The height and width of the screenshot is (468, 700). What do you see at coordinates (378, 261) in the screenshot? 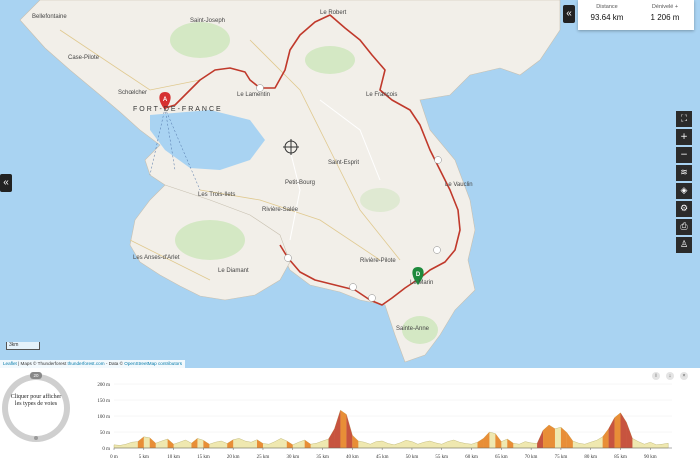
I see `place-label: Rivière-Pilote` at bounding box center [378, 261].